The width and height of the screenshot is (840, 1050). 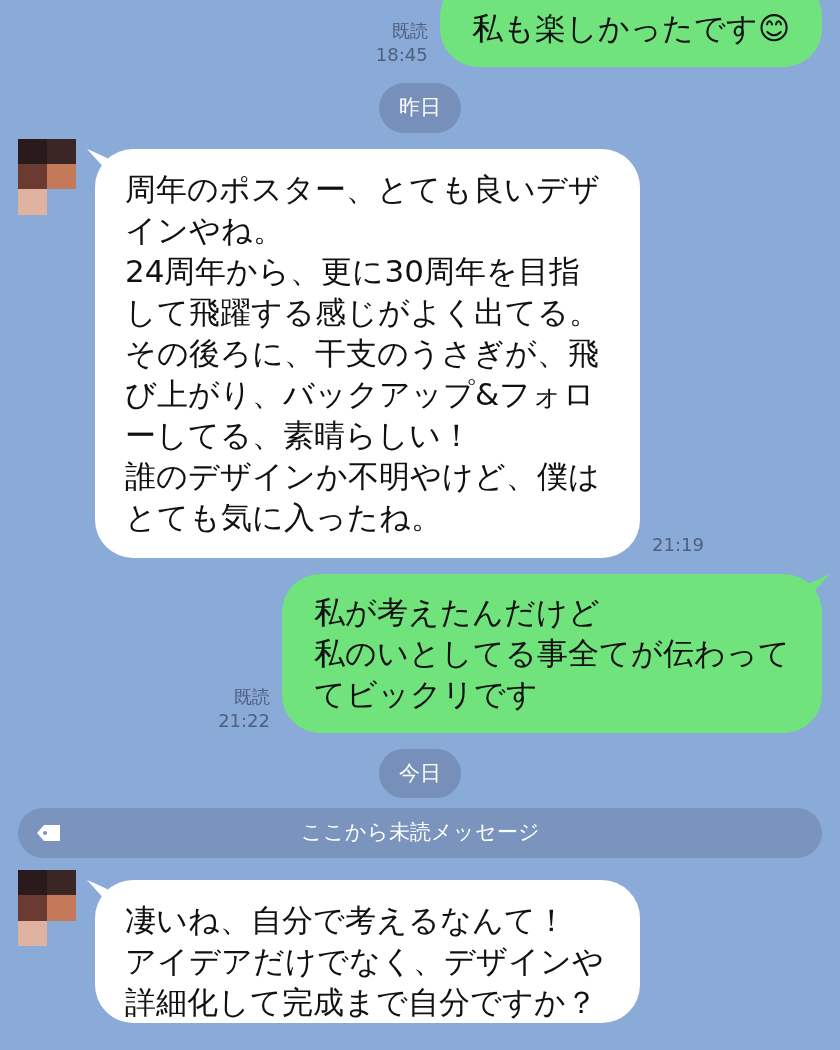 What do you see at coordinates (420, 108) in the screenshot?
I see `date-label: 昨日` at bounding box center [420, 108].